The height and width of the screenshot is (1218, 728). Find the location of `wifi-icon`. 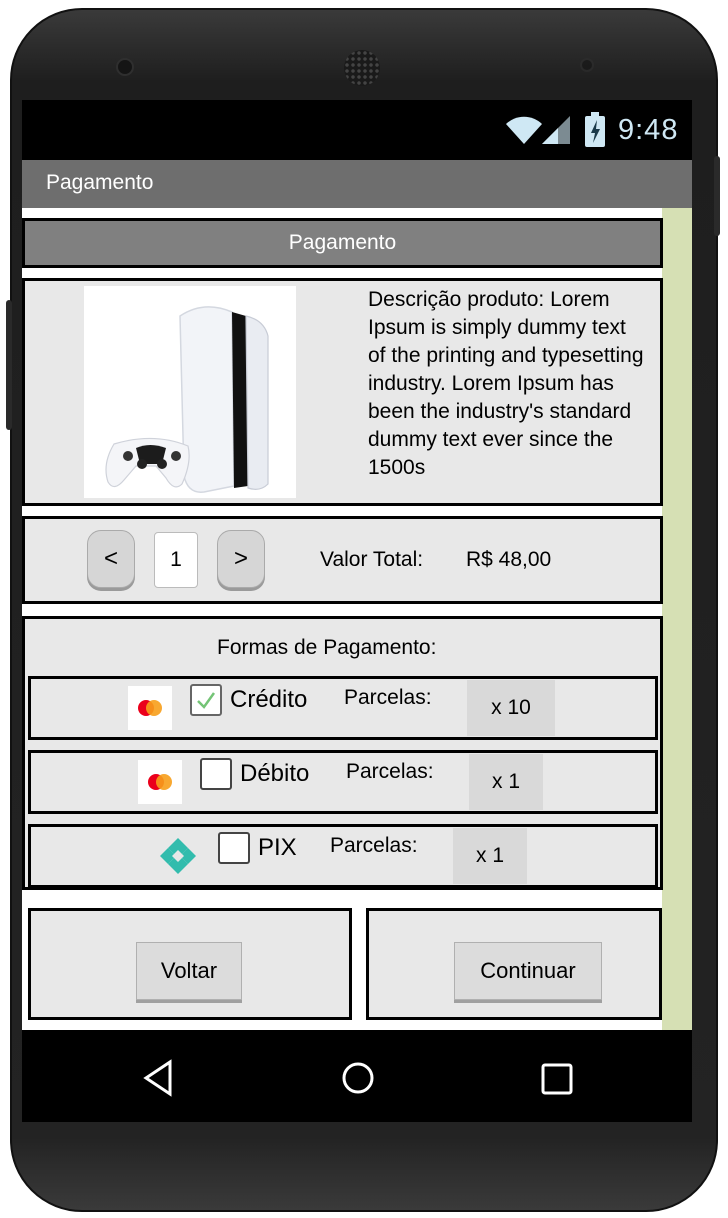

wifi-icon is located at coordinates (524, 130).